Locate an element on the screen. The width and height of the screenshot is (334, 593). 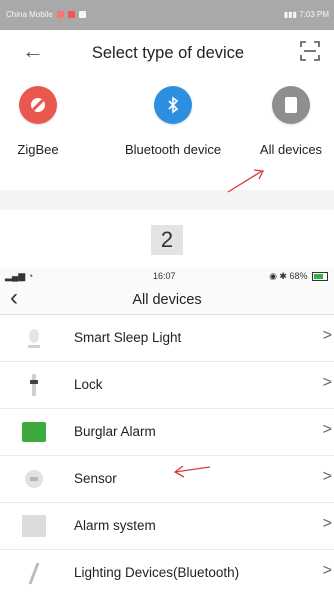
list-item: Burglar Alarm > is located at coordinates (167, 432).